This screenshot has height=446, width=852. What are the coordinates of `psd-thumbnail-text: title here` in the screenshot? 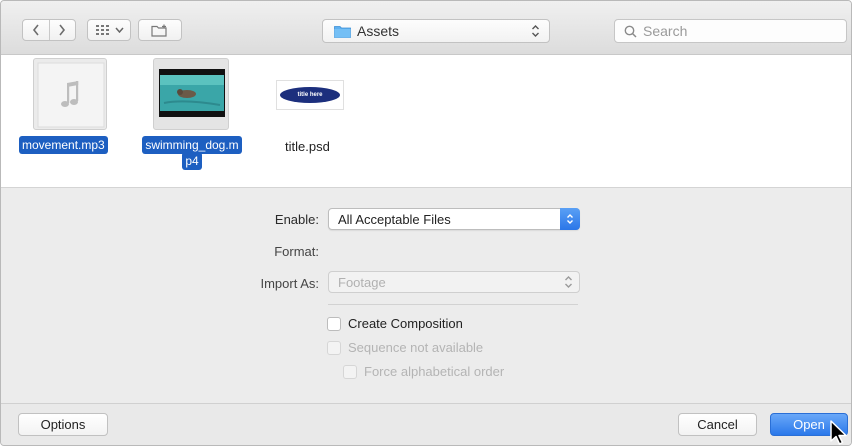 It's located at (310, 95).